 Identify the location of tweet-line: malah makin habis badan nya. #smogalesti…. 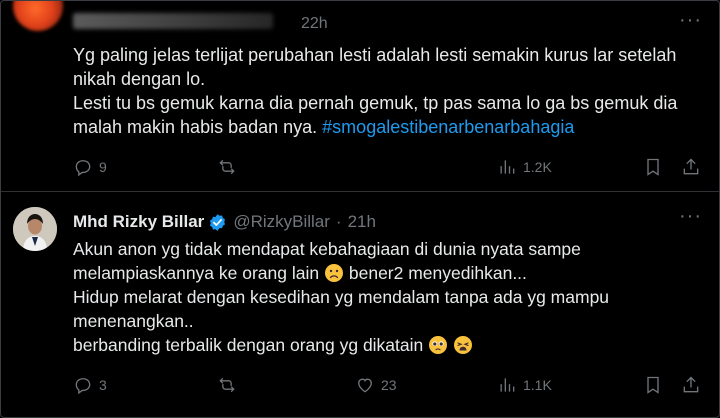
(391, 127).